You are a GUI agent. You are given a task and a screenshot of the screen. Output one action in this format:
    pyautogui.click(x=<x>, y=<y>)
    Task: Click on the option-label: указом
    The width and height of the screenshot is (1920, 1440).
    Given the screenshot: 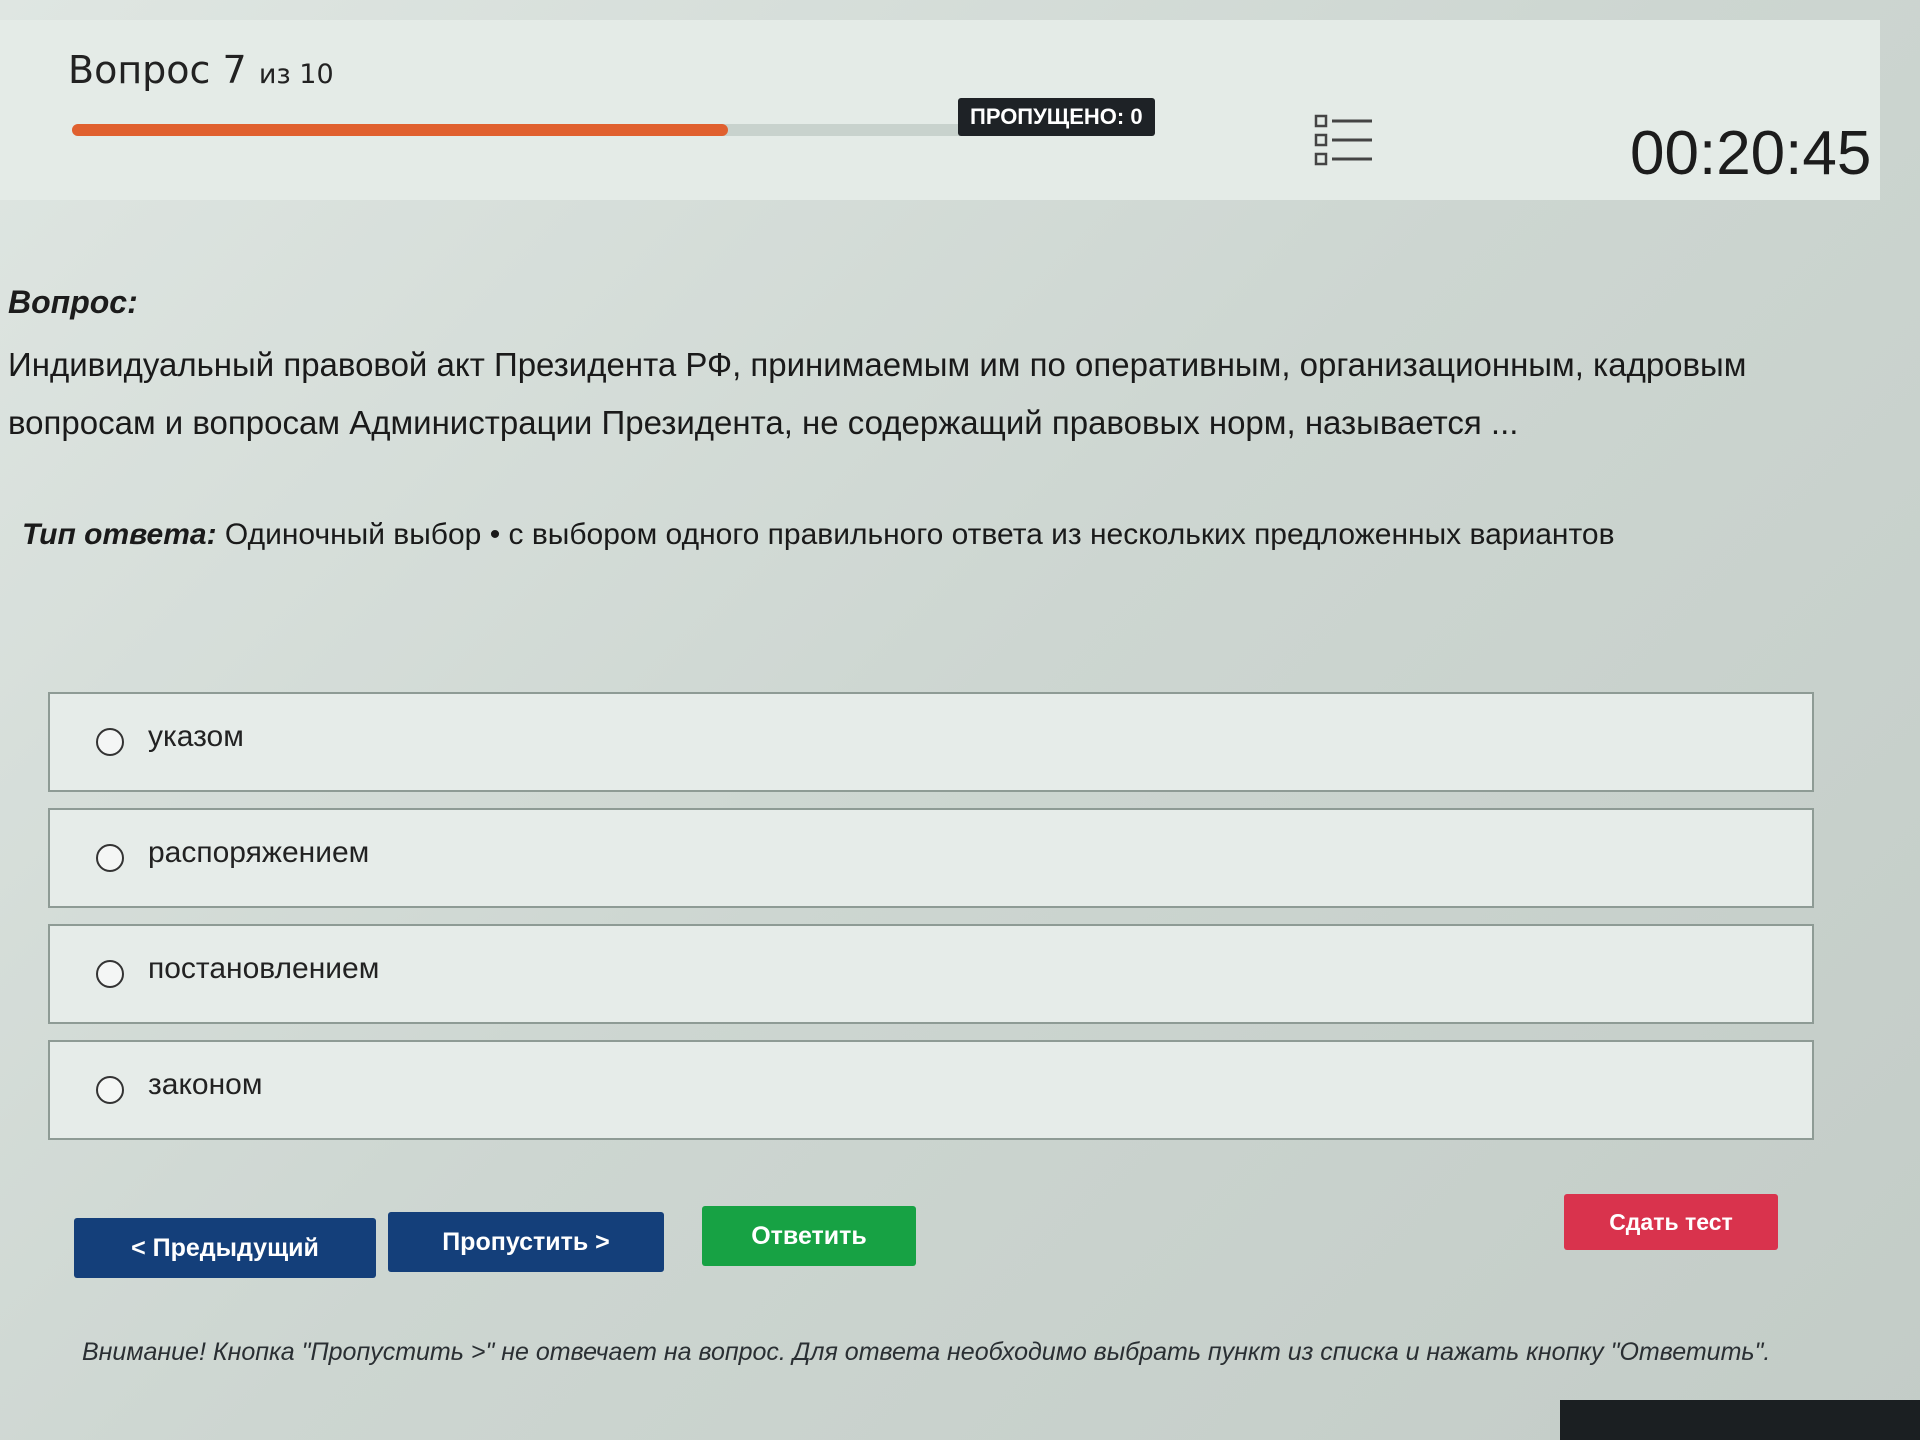 What is the action you would take?
    pyautogui.click(x=196, y=736)
    